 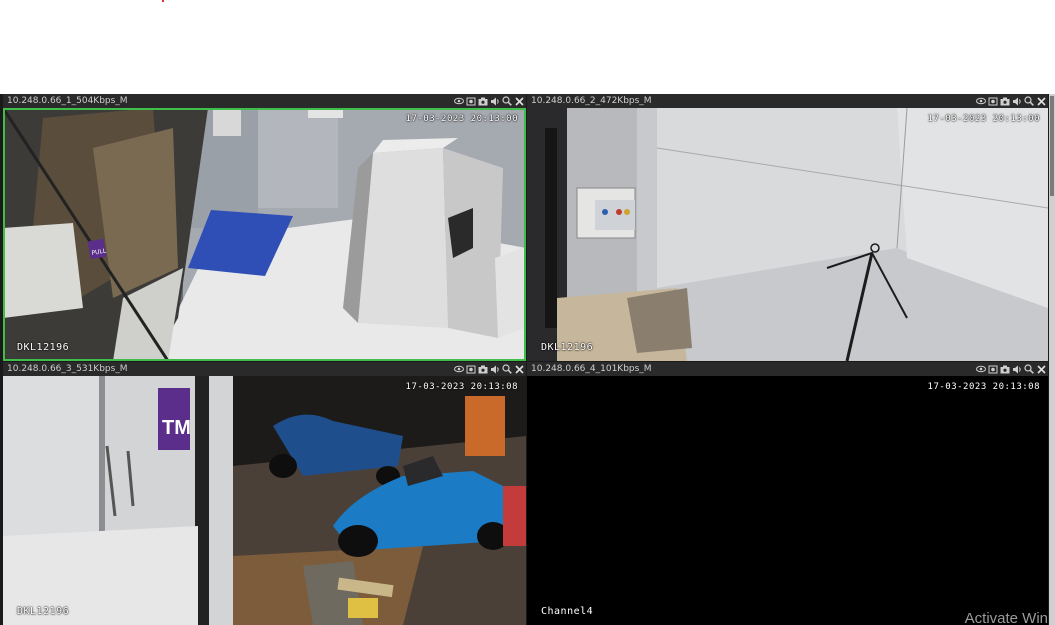 What do you see at coordinates (67, 369) in the screenshot?
I see `tile-3-title: 10.248.0.66_3_531Kbps_M` at bounding box center [67, 369].